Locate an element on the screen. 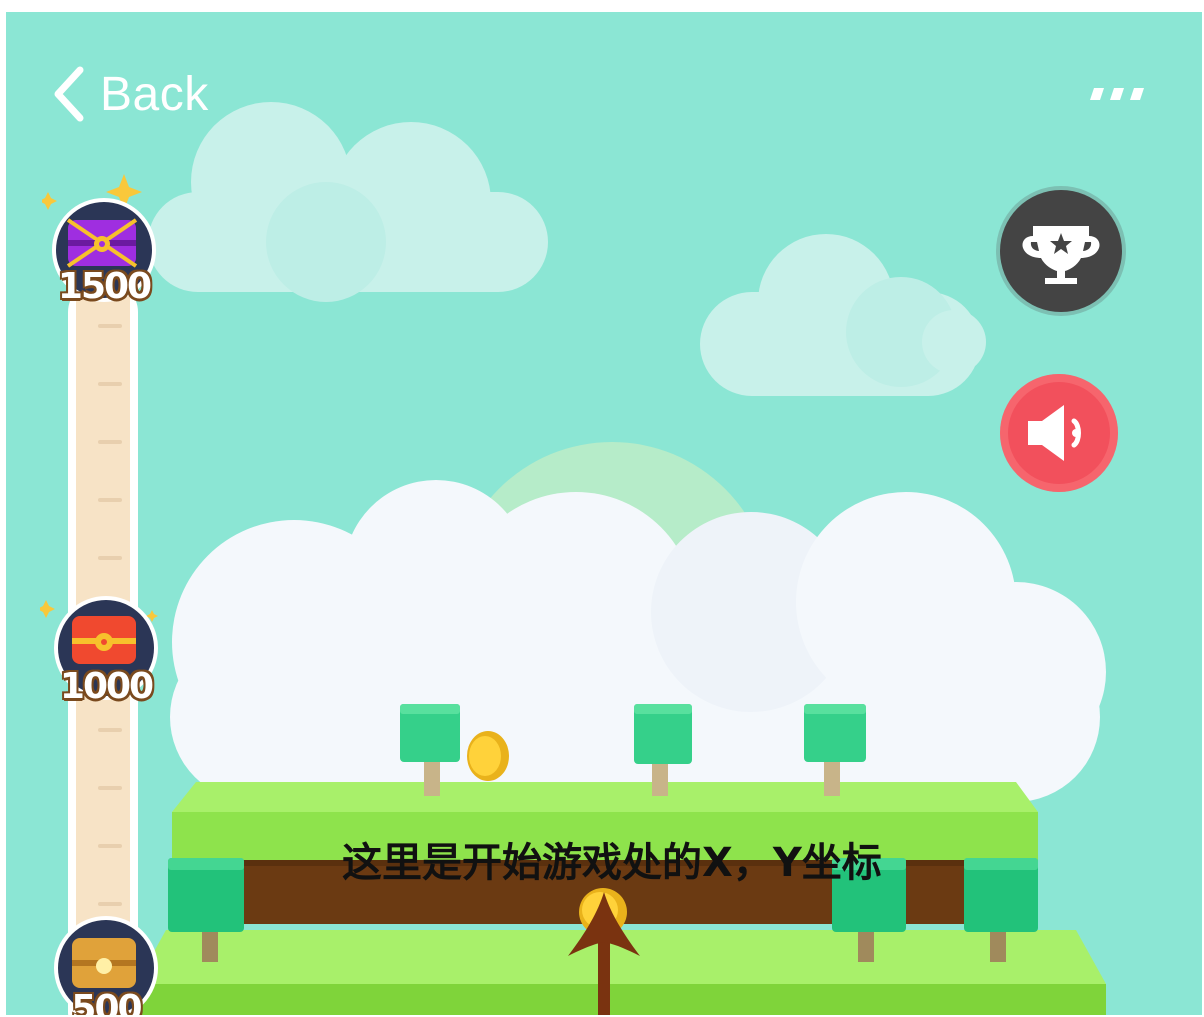 This screenshot has height=1017, width=1204. purple-chest-icon is located at coordinates (102, 243).